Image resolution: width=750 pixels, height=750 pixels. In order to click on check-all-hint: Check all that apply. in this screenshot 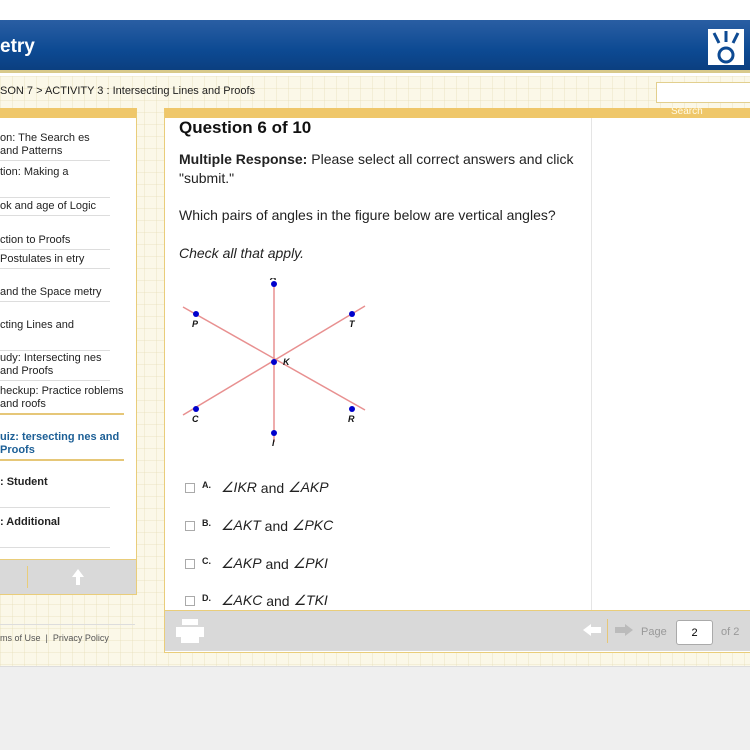, I will do `click(242, 253)`.